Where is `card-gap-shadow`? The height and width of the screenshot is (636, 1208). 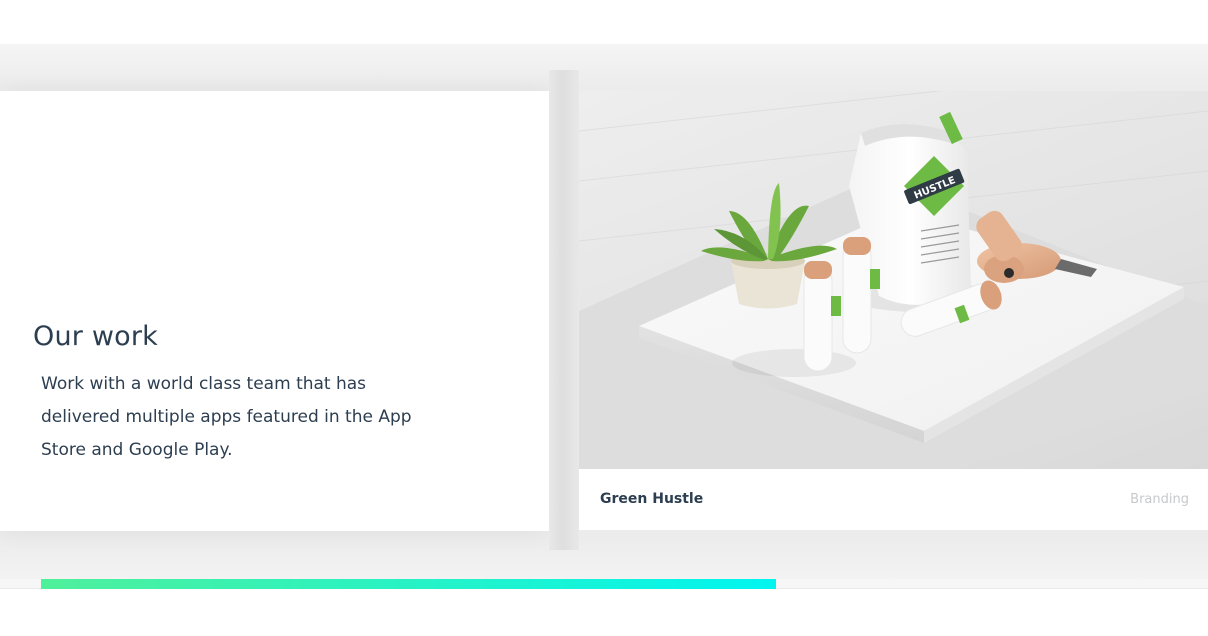
card-gap-shadow is located at coordinates (564, 310).